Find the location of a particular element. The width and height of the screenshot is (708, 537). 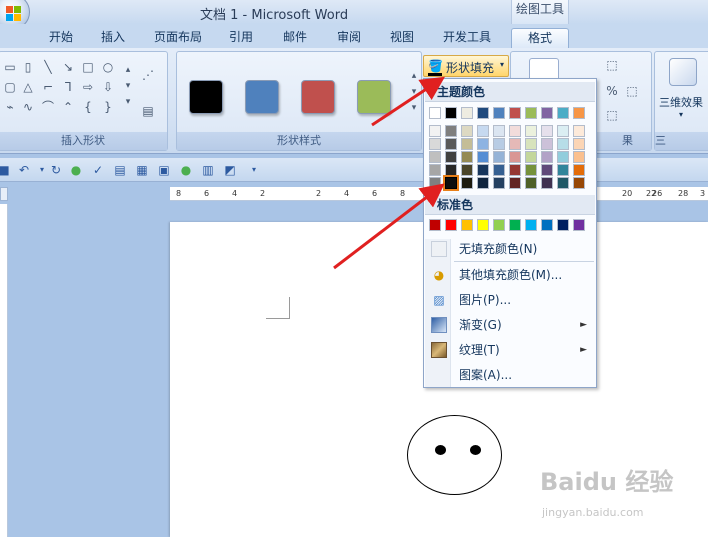

arrow-to-fill-button is located at coordinates (408, 101).